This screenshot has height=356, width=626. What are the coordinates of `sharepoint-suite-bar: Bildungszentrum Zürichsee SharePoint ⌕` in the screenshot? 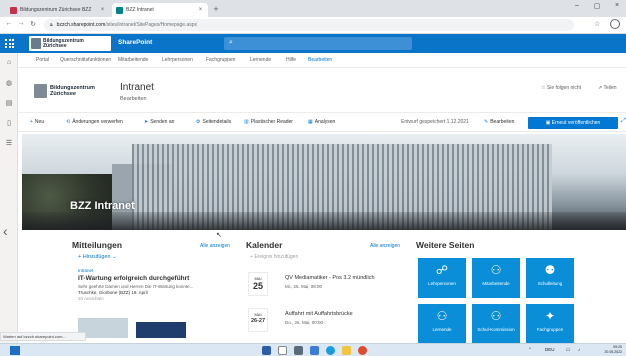 It's located at (313, 43).